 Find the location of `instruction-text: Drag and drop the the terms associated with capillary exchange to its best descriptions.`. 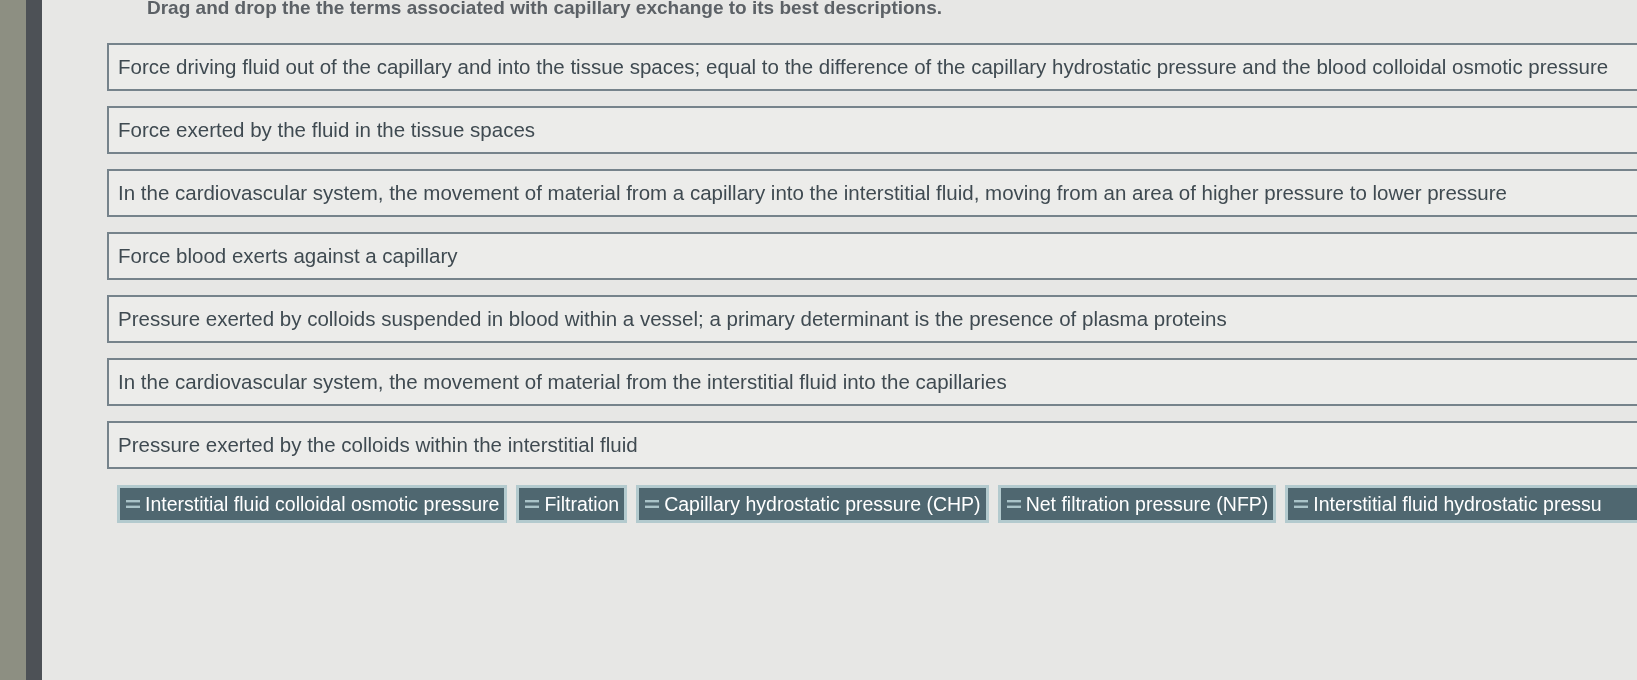

instruction-text: Drag and drop the the terms associated with capillary exchange to its best descriptions. is located at coordinates (545, 9).